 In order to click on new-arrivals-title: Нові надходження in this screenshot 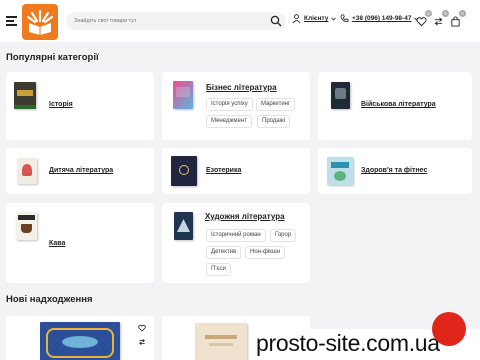, I will do `click(49, 299)`.